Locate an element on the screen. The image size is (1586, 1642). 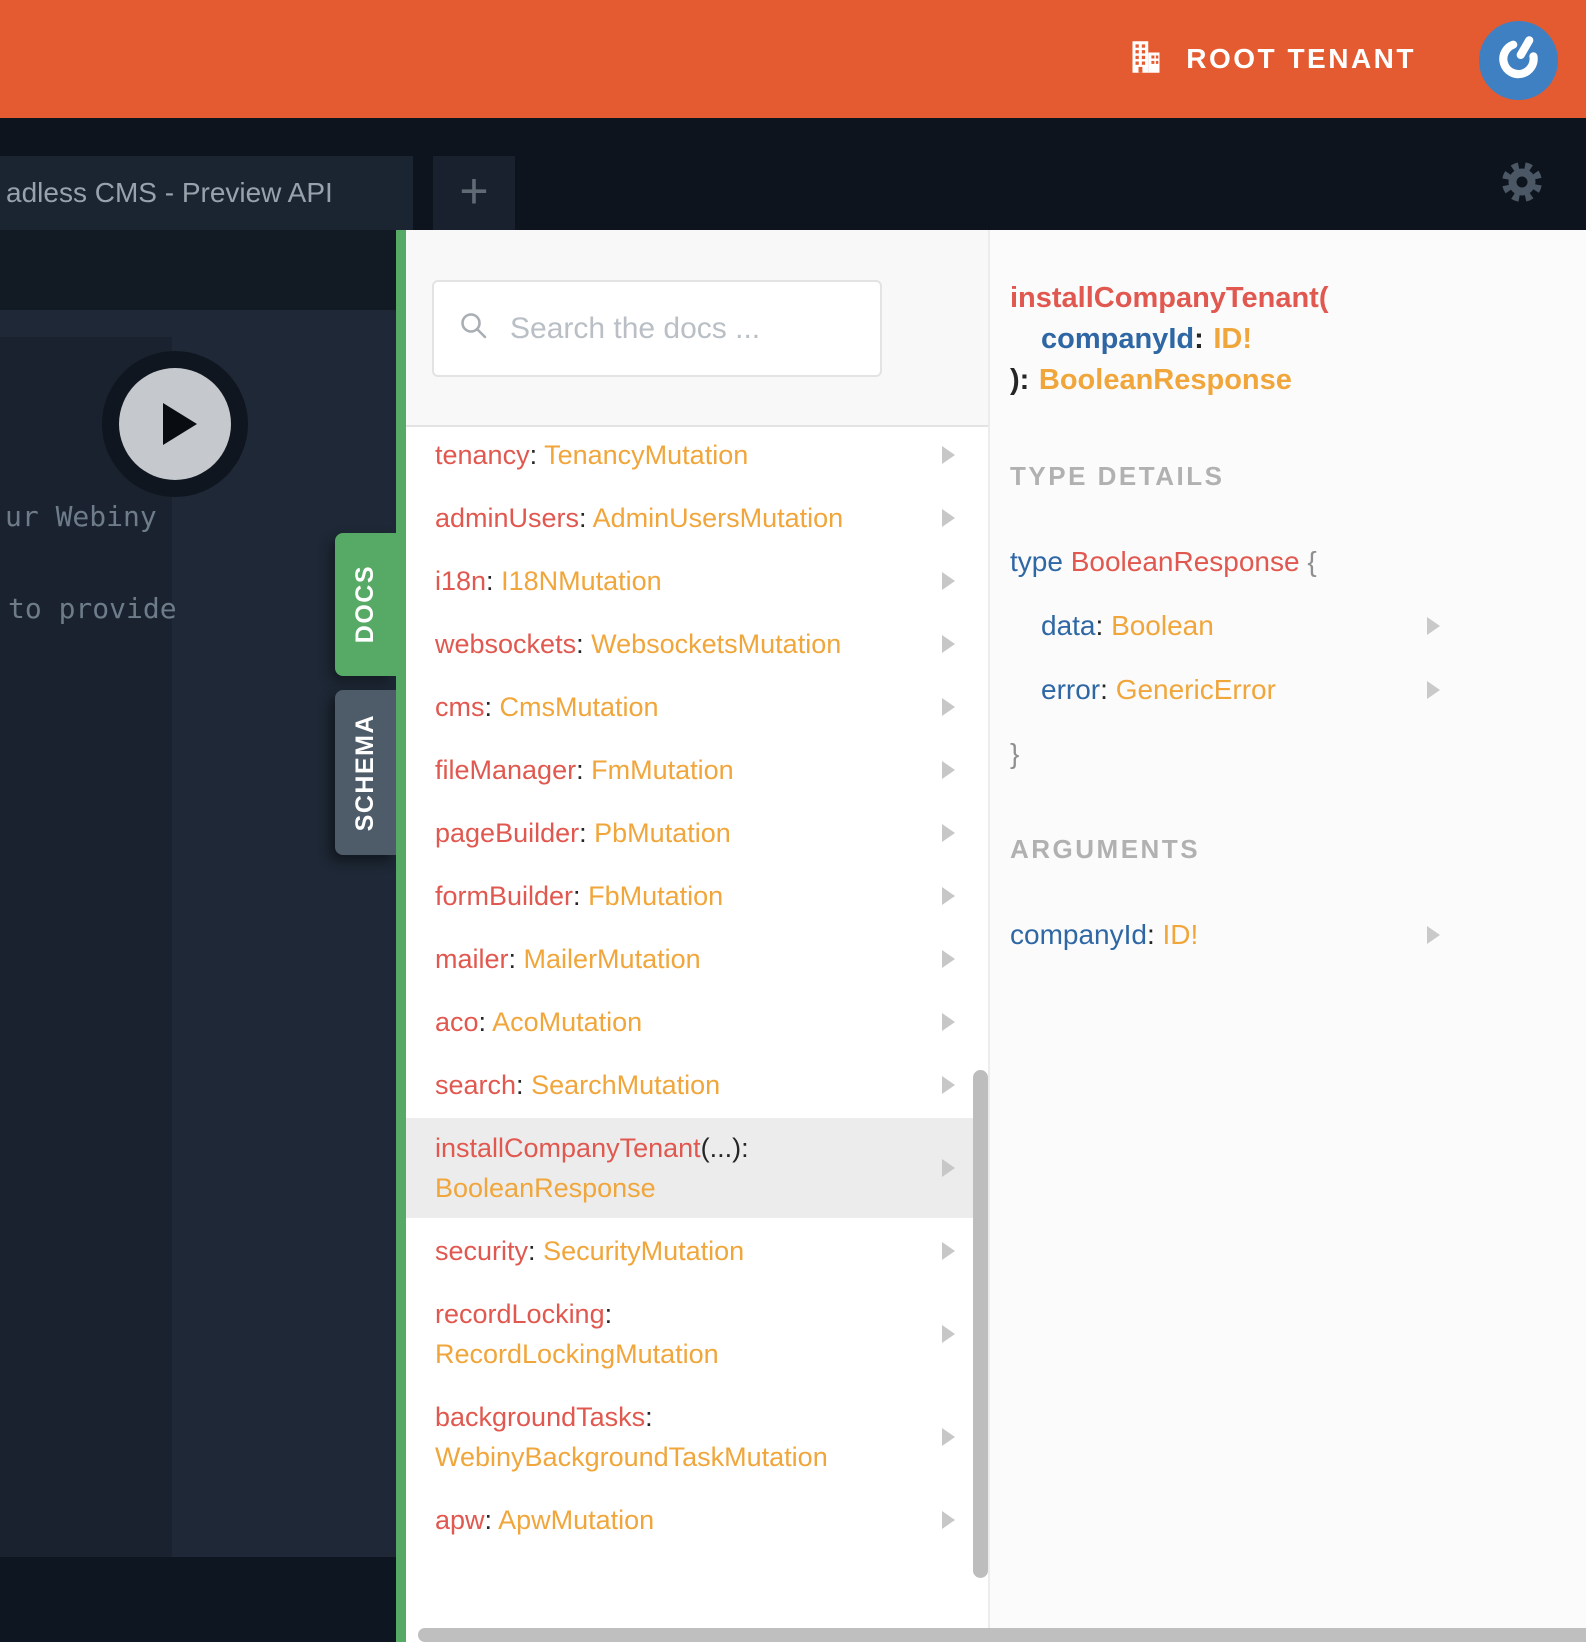
docs-search-input is located at coordinates (684, 328).